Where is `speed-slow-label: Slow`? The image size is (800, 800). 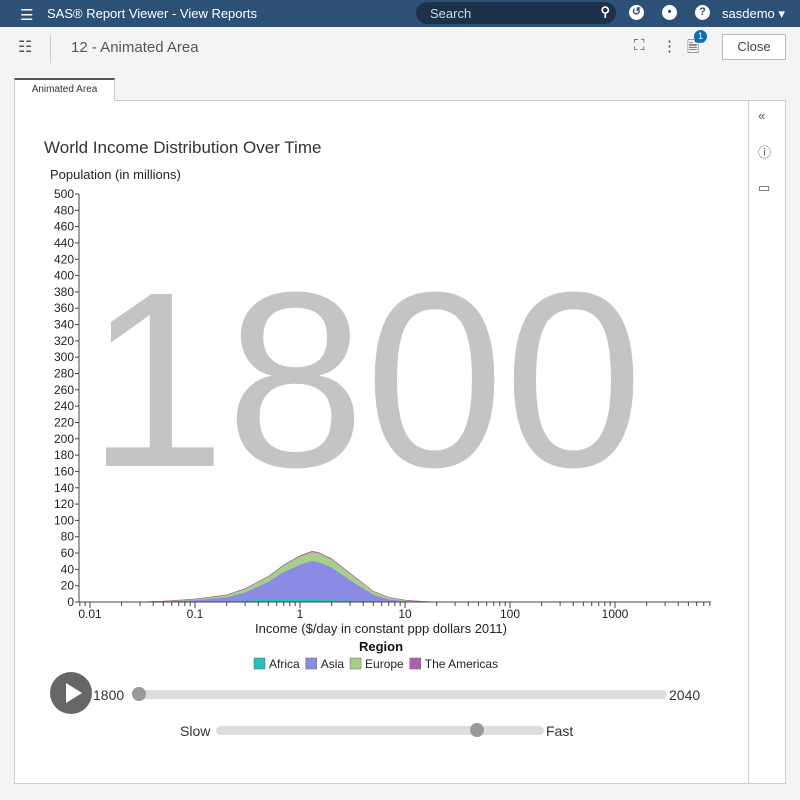 speed-slow-label: Slow is located at coordinates (195, 731).